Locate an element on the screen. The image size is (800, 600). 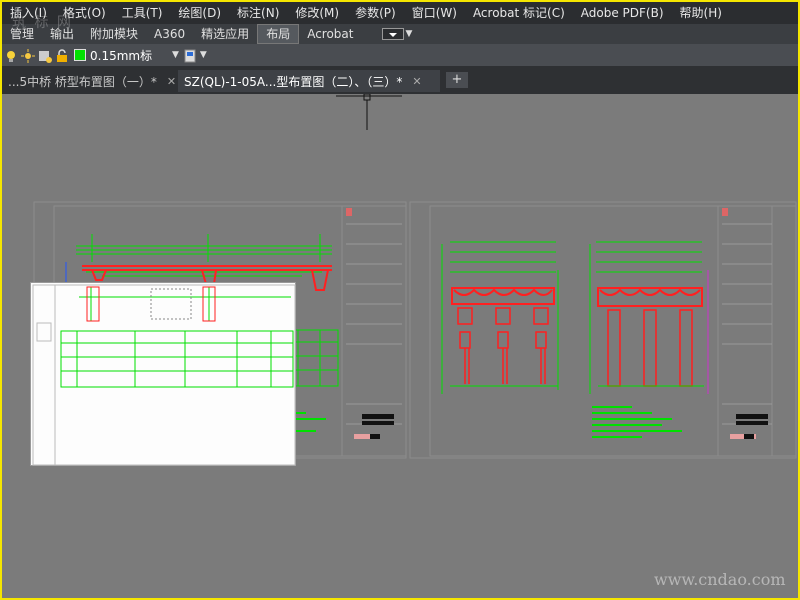
pier-section-right is located at coordinates (649, 317).